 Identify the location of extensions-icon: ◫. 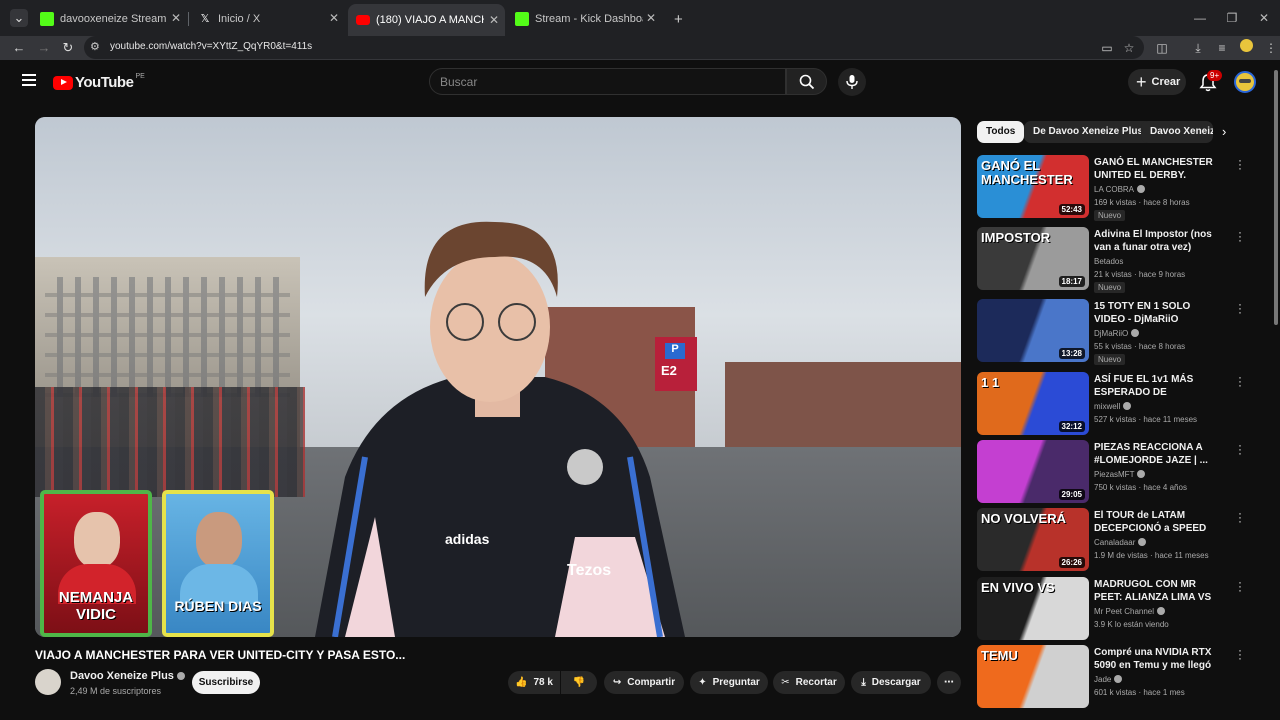
(1162, 48).